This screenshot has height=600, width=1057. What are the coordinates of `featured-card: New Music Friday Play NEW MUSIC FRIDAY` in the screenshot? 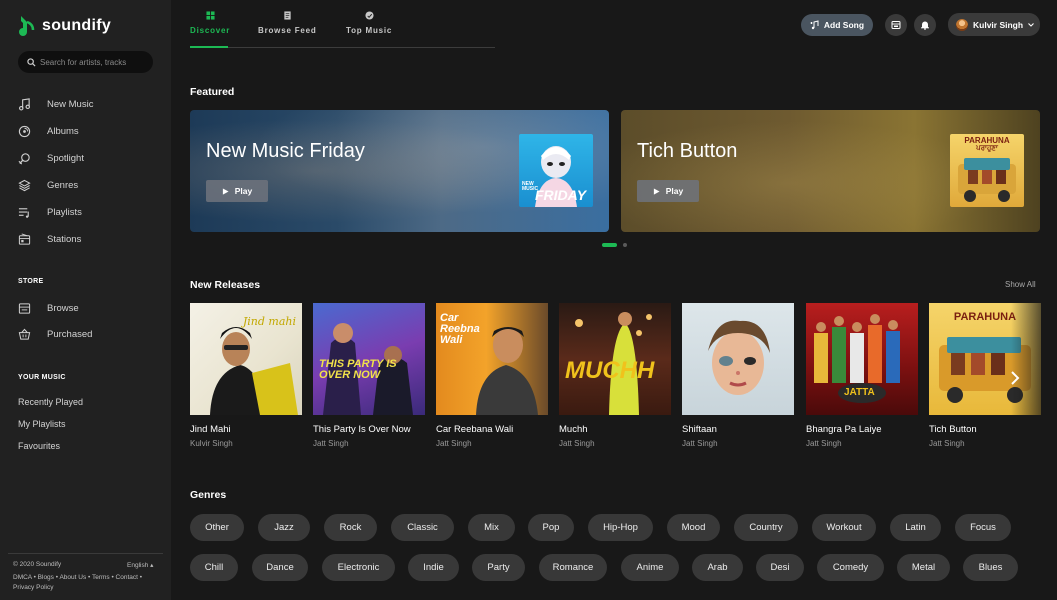 It's located at (399, 171).